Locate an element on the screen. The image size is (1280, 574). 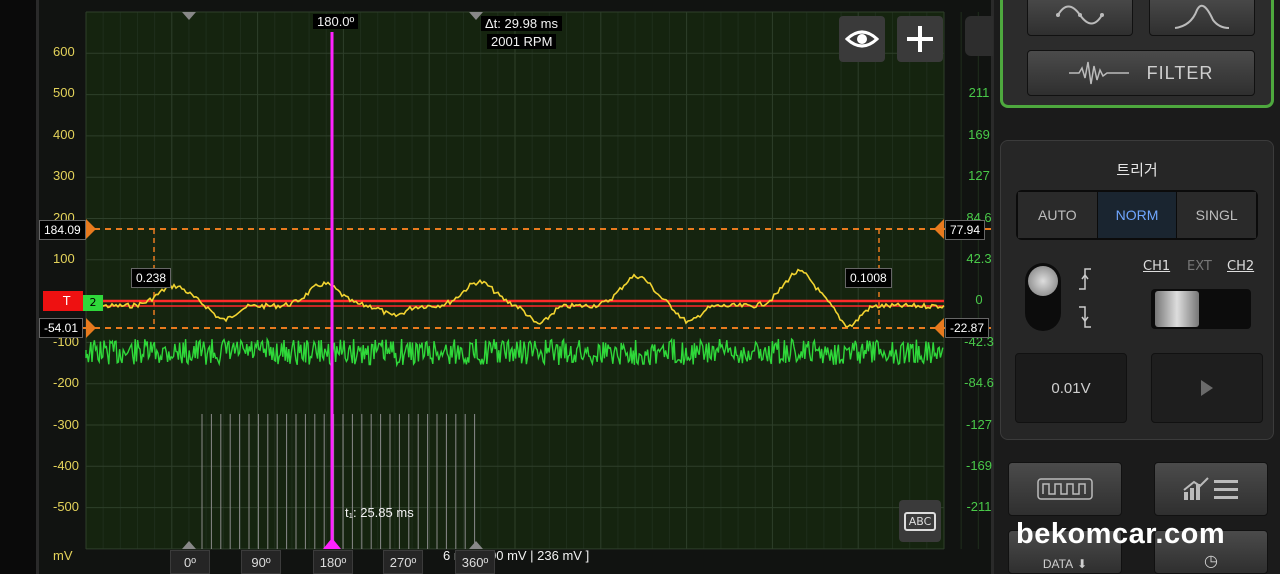
right-tick: 169 is located at coordinates (979, 134).